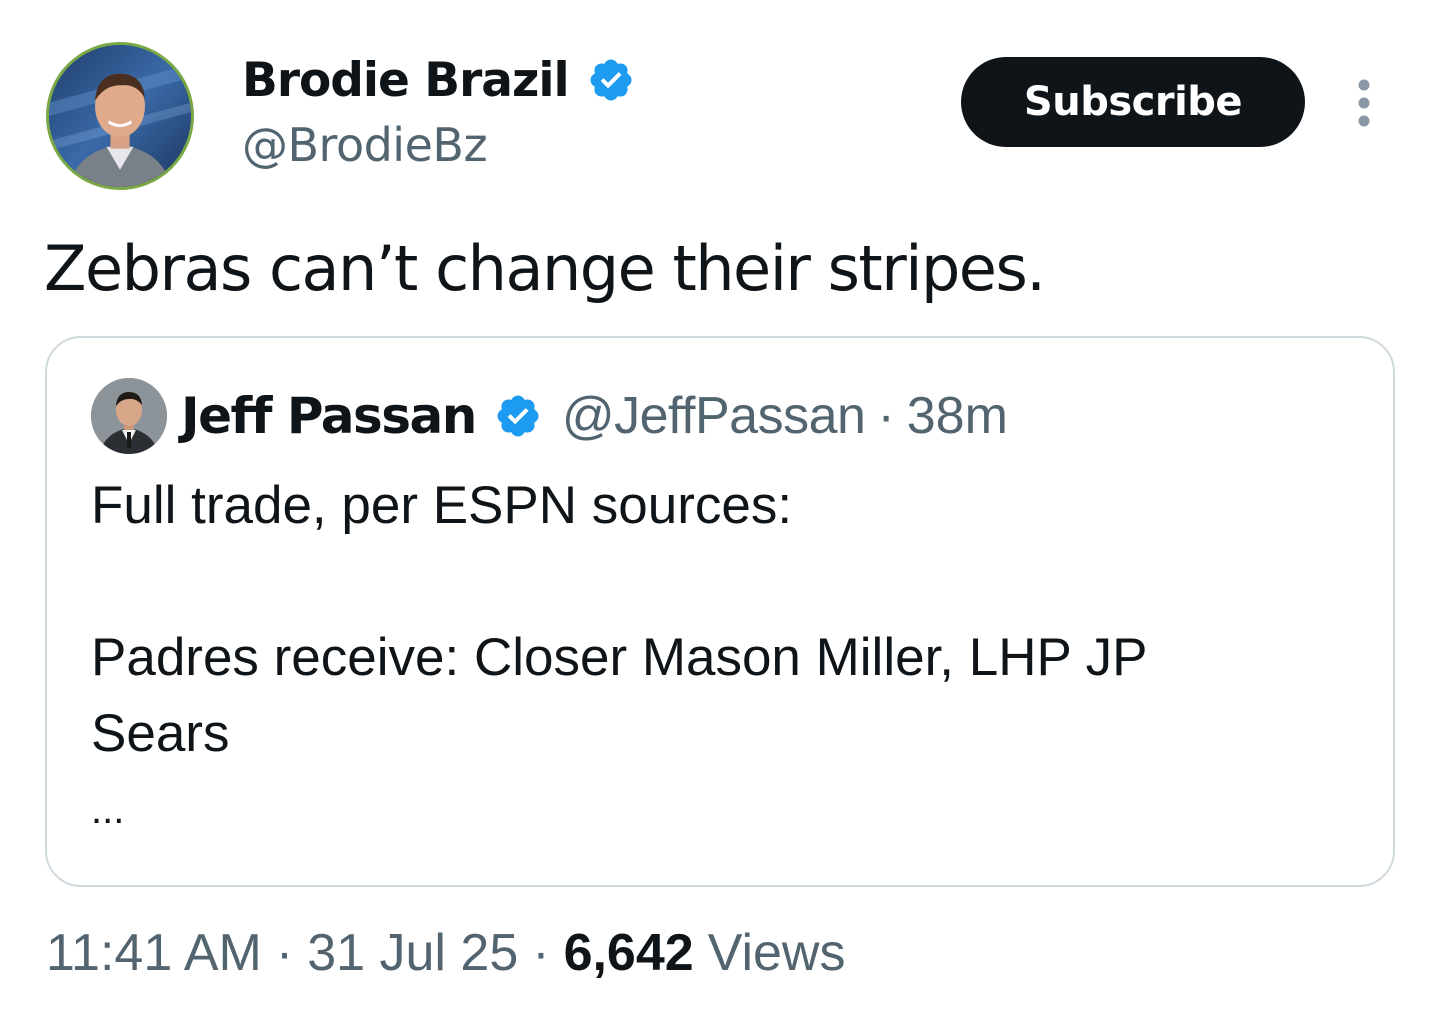  I want to click on author-avatar, so click(120, 116).